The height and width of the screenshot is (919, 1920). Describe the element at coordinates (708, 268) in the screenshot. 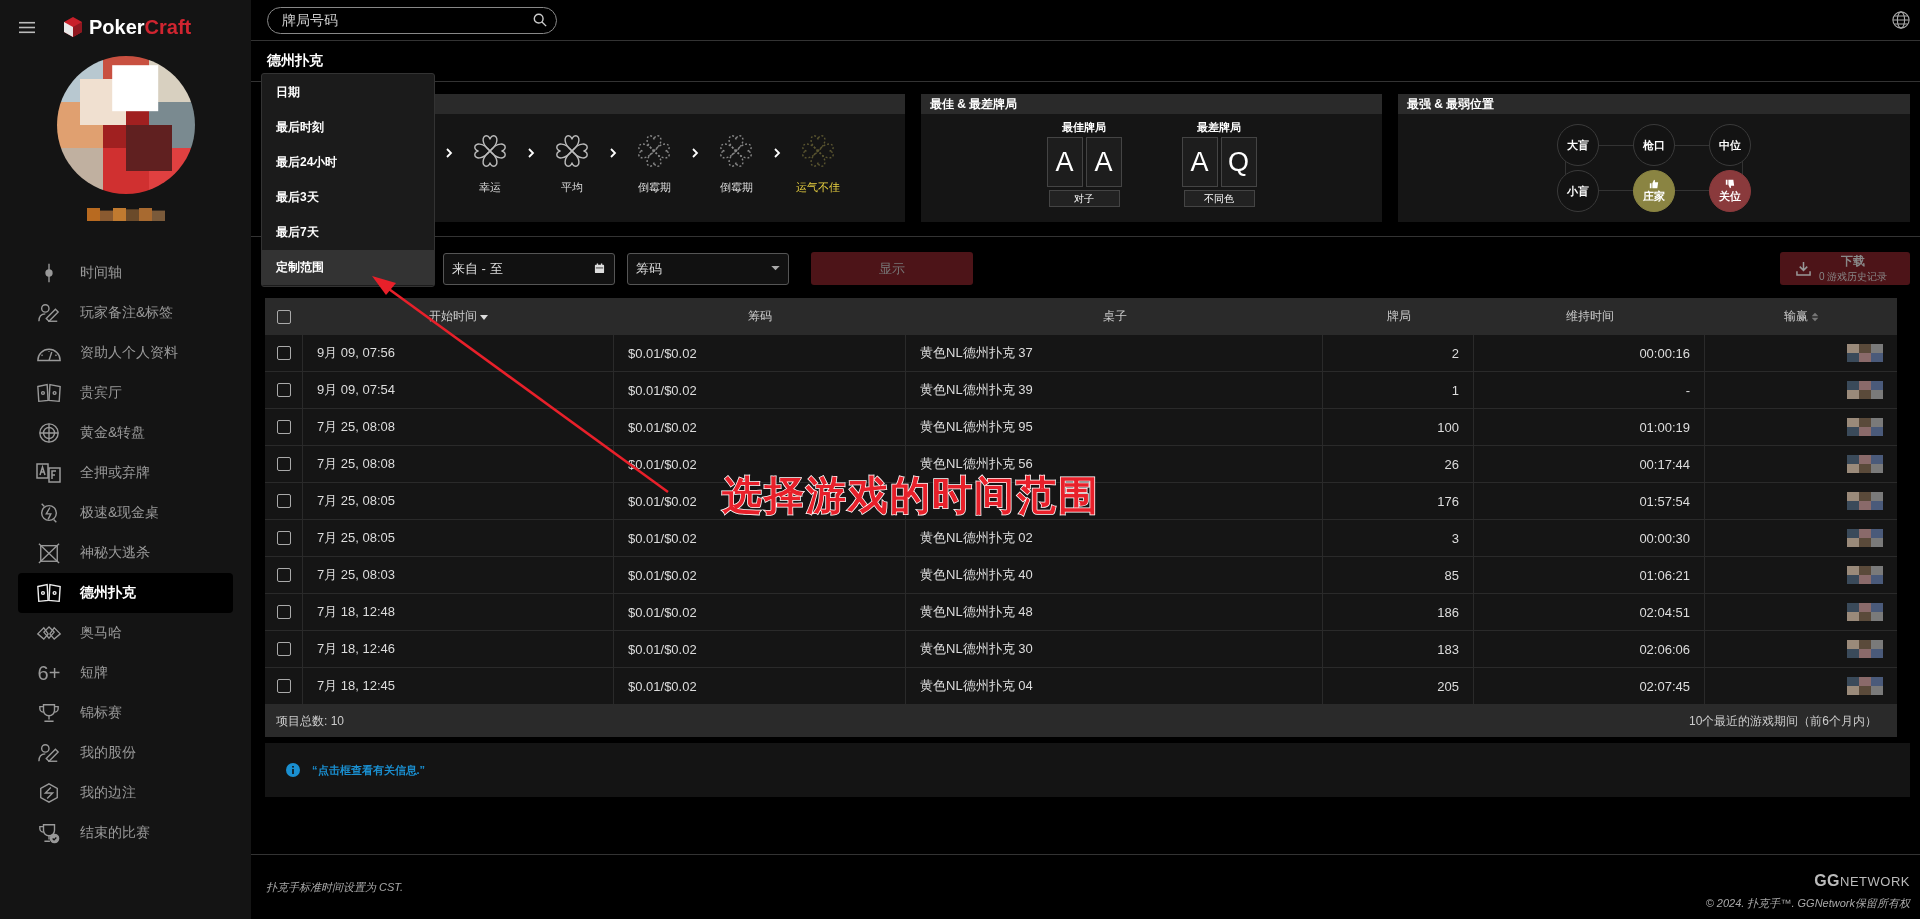

I see `stakes-dropdown: 筹码` at that location.